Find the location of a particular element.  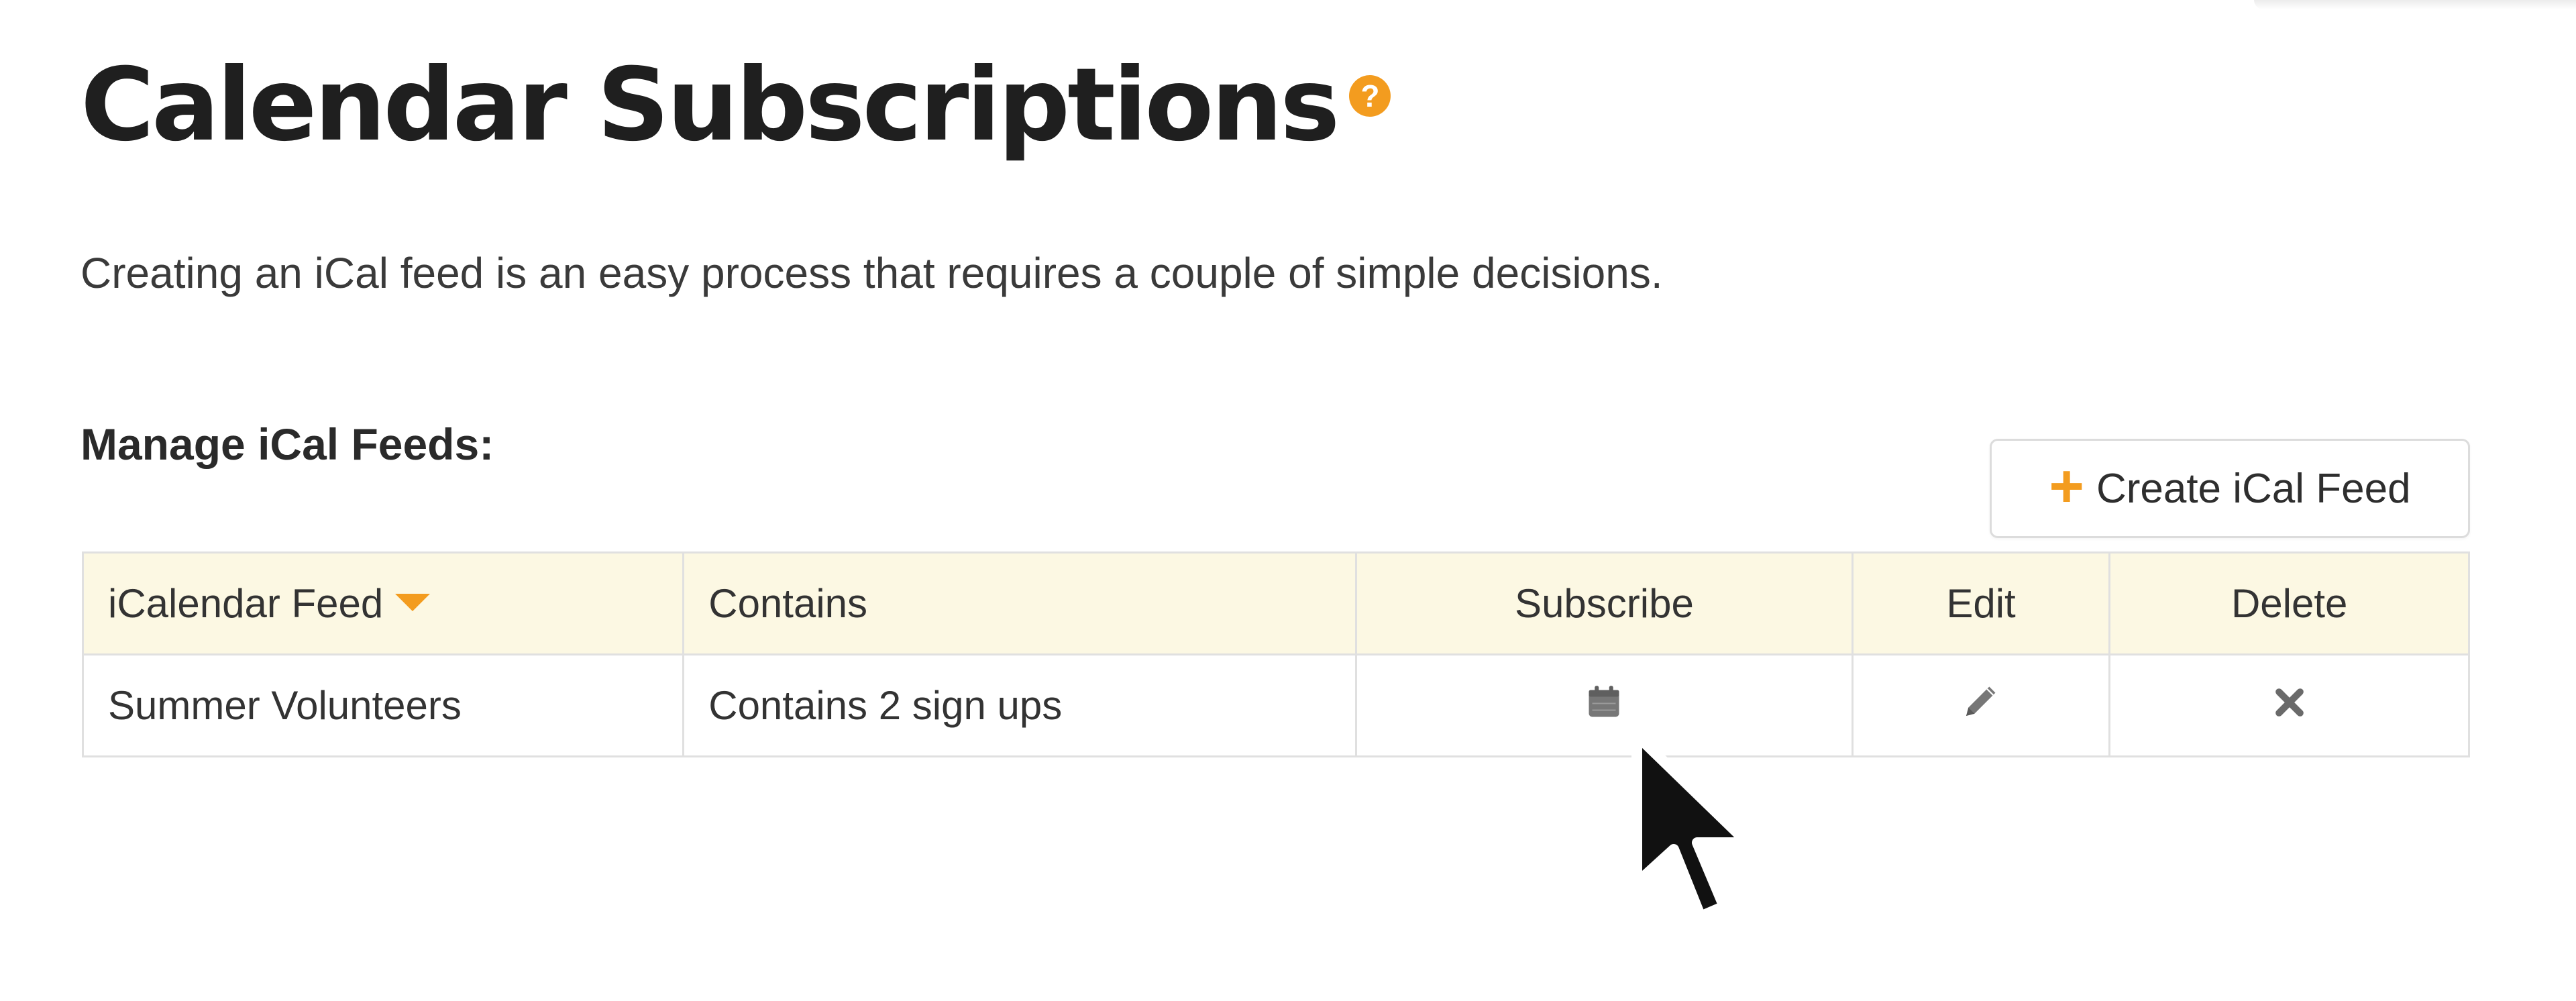

column-header-contains: Contains is located at coordinates (1020, 603).